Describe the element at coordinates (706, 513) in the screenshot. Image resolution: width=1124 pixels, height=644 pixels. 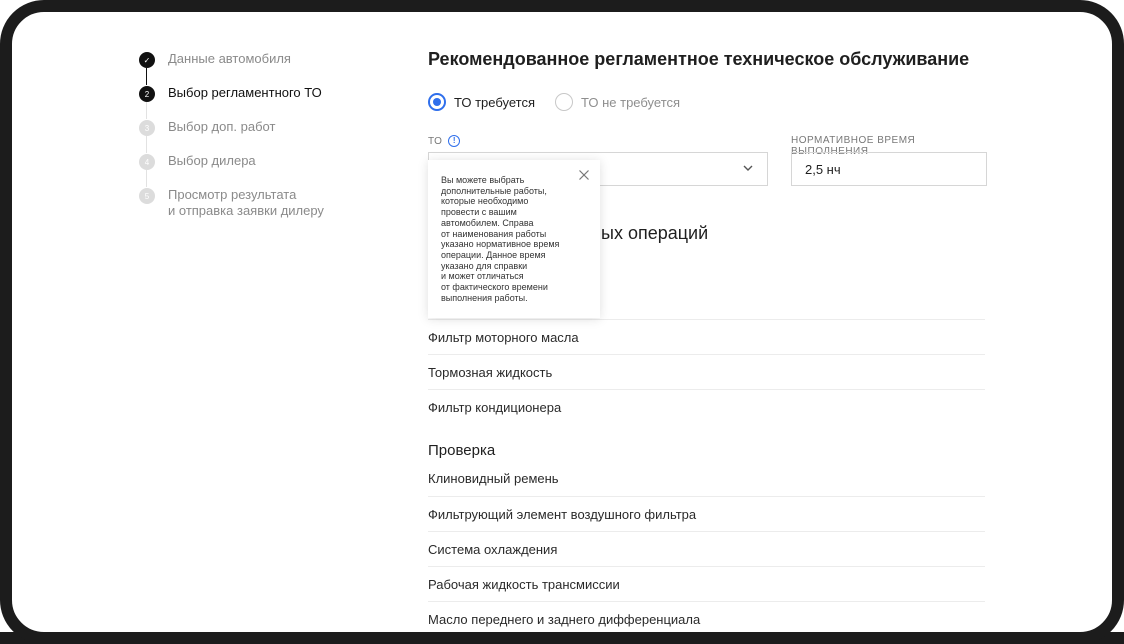
I see `list-item: Фильтрующий элемент воздушного фильтра` at that location.